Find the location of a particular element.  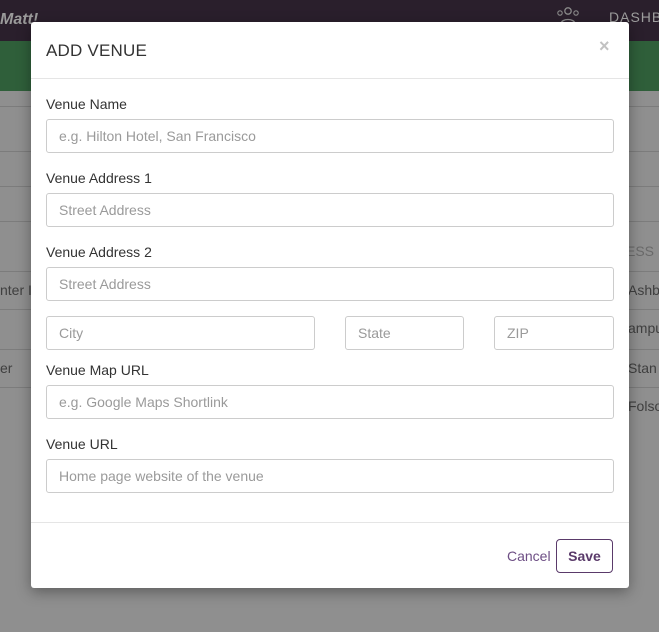

venue-name-input is located at coordinates (330, 136).